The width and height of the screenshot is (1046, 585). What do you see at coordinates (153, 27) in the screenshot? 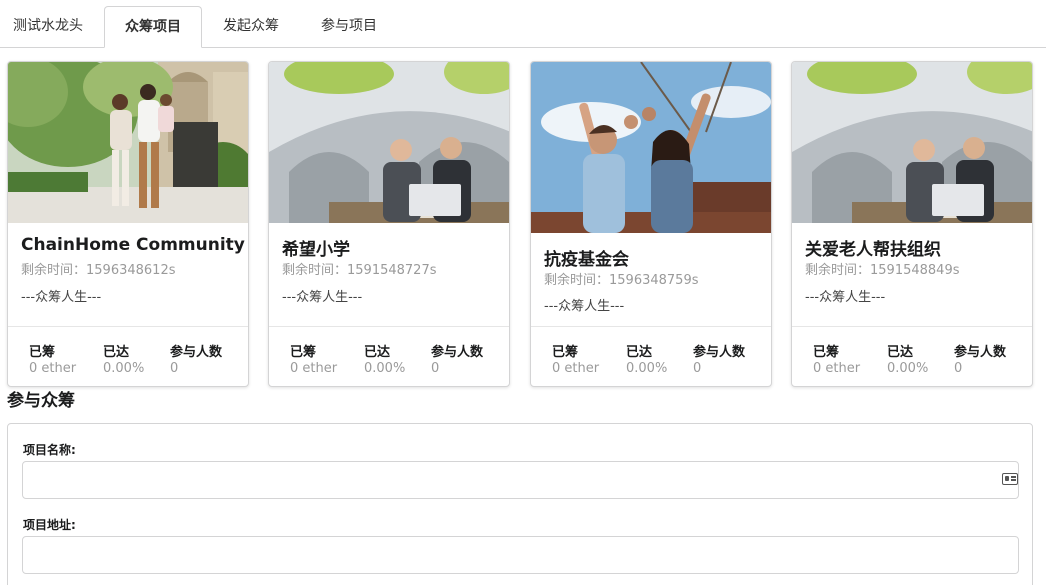
I see `tab-crowdfunding-projects: 众筹项目` at bounding box center [153, 27].